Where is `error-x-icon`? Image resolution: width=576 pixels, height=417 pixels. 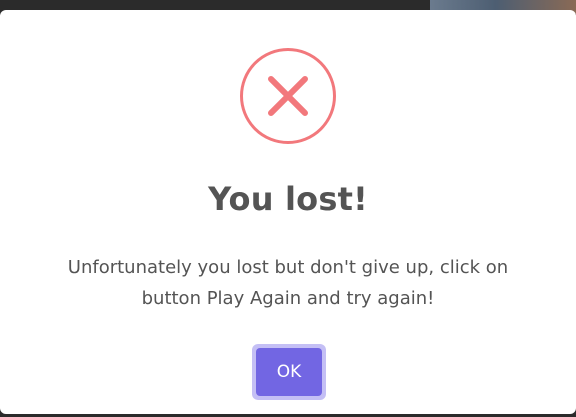
error-x-icon is located at coordinates (288, 96).